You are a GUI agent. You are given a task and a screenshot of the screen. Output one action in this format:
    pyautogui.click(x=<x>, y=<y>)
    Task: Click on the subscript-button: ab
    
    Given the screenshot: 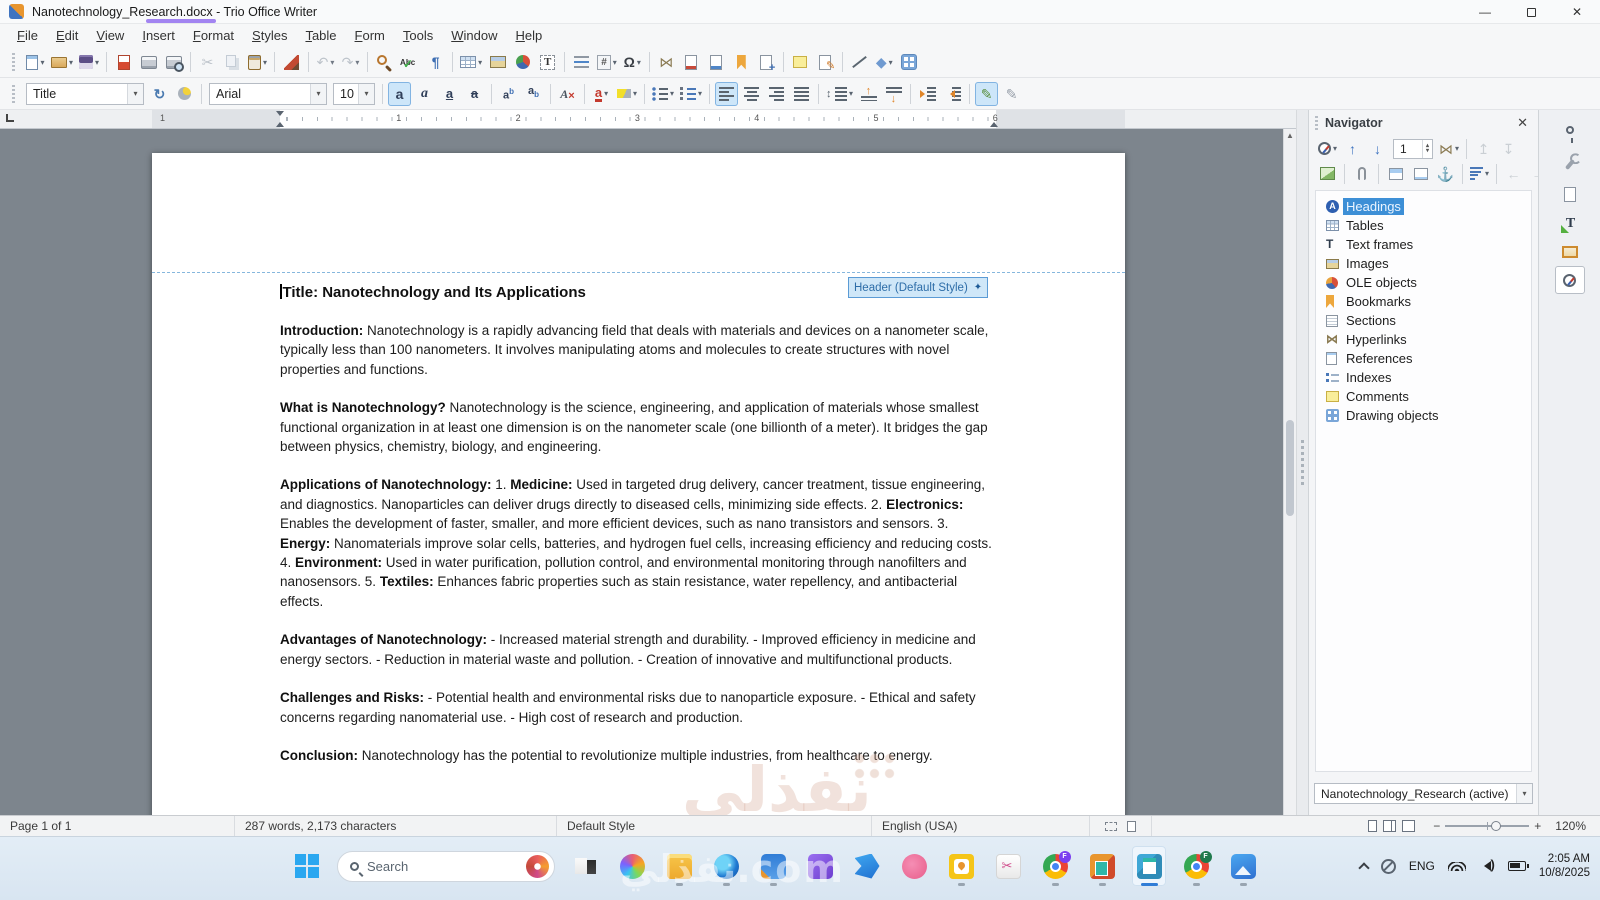 What is the action you would take?
    pyautogui.click(x=533, y=94)
    